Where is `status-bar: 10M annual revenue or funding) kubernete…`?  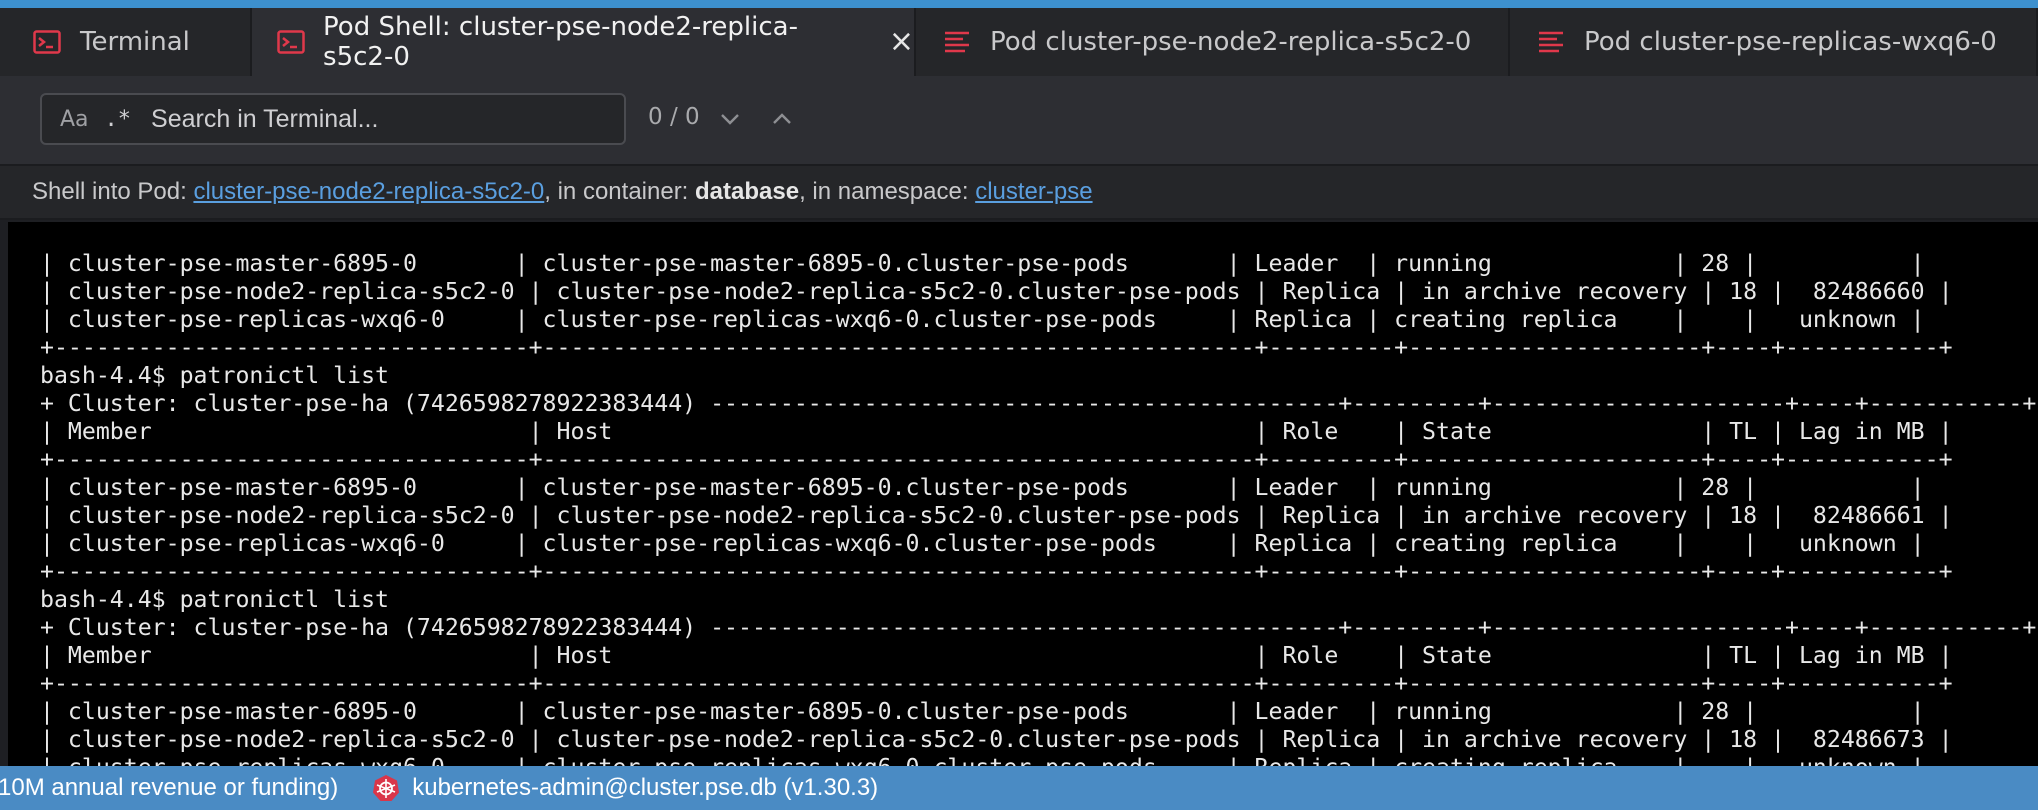
status-bar: 10M annual revenue or funding) kubernete… is located at coordinates (1019, 788).